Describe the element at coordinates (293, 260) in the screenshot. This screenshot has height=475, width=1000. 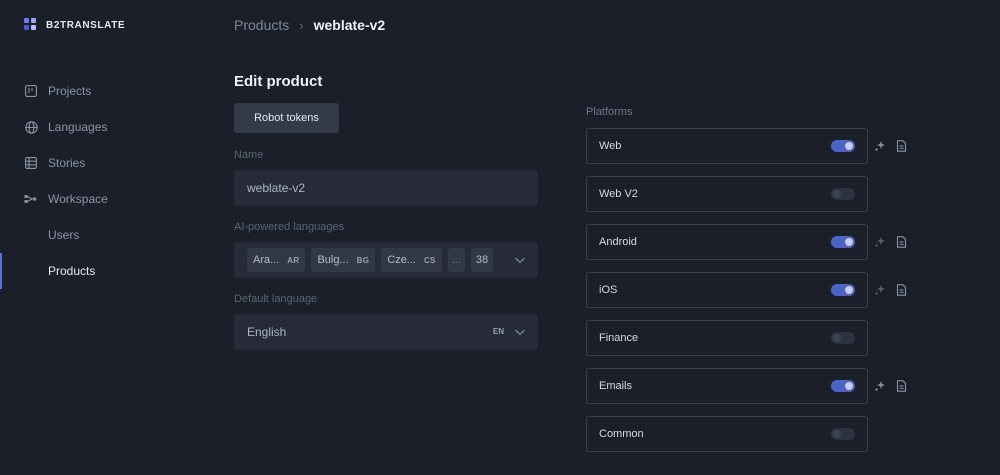
I see `language-chip-code: AR` at that location.